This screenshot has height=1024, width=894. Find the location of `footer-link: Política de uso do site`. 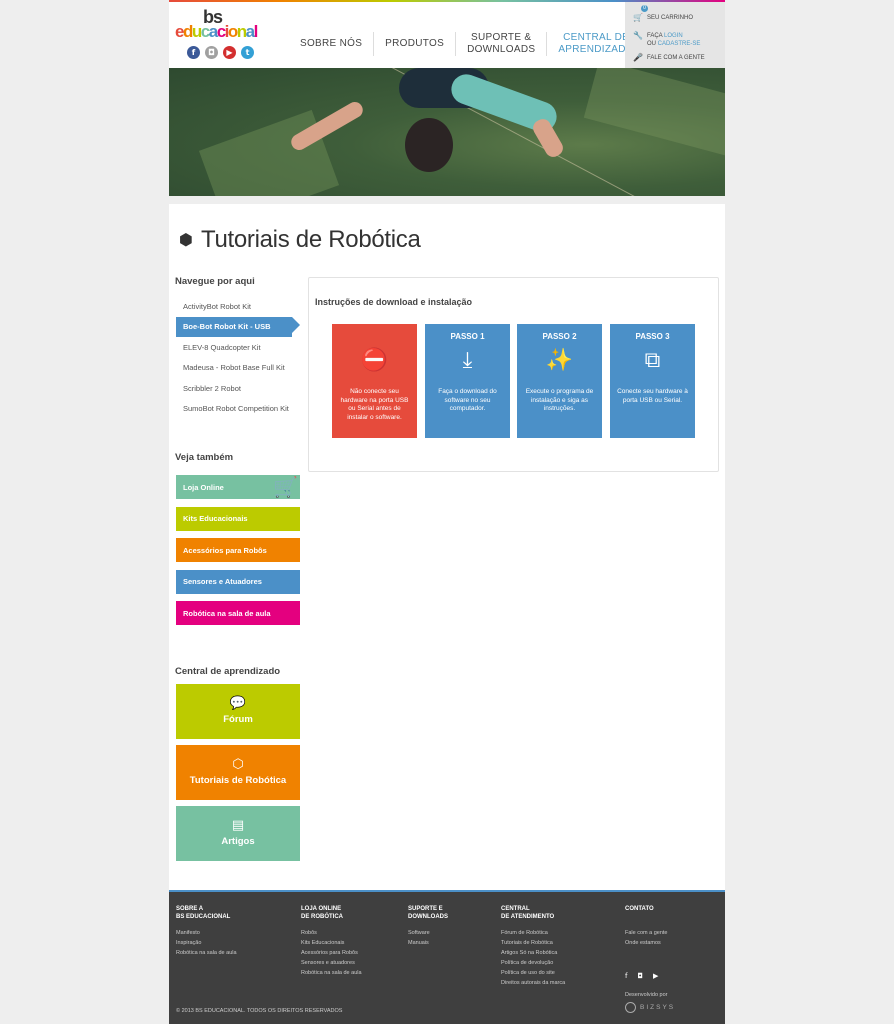

footer-link: Política de uso do site is located at coordinates (533, 973).